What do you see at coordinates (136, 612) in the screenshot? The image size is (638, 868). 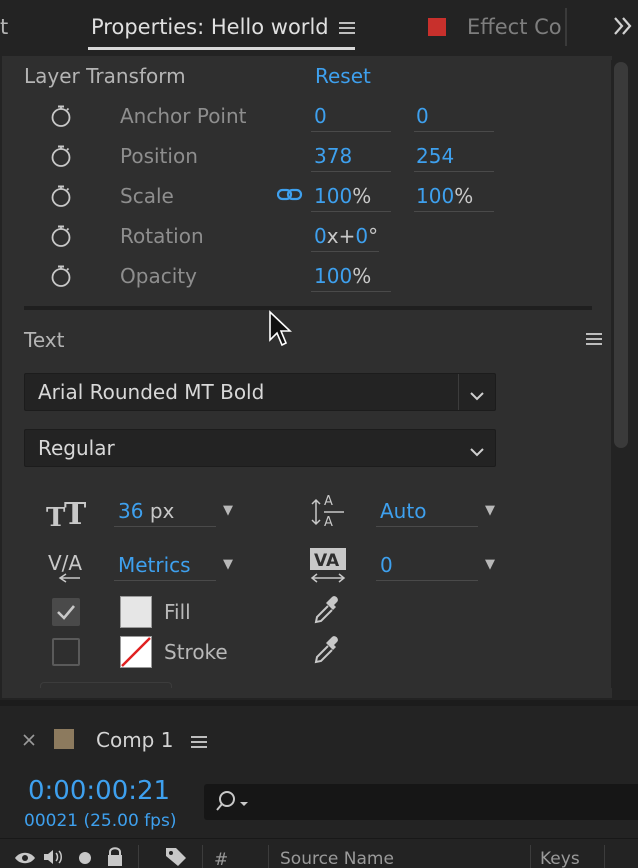 I see `fill-color-swatch` at bounding box center [136, 612].